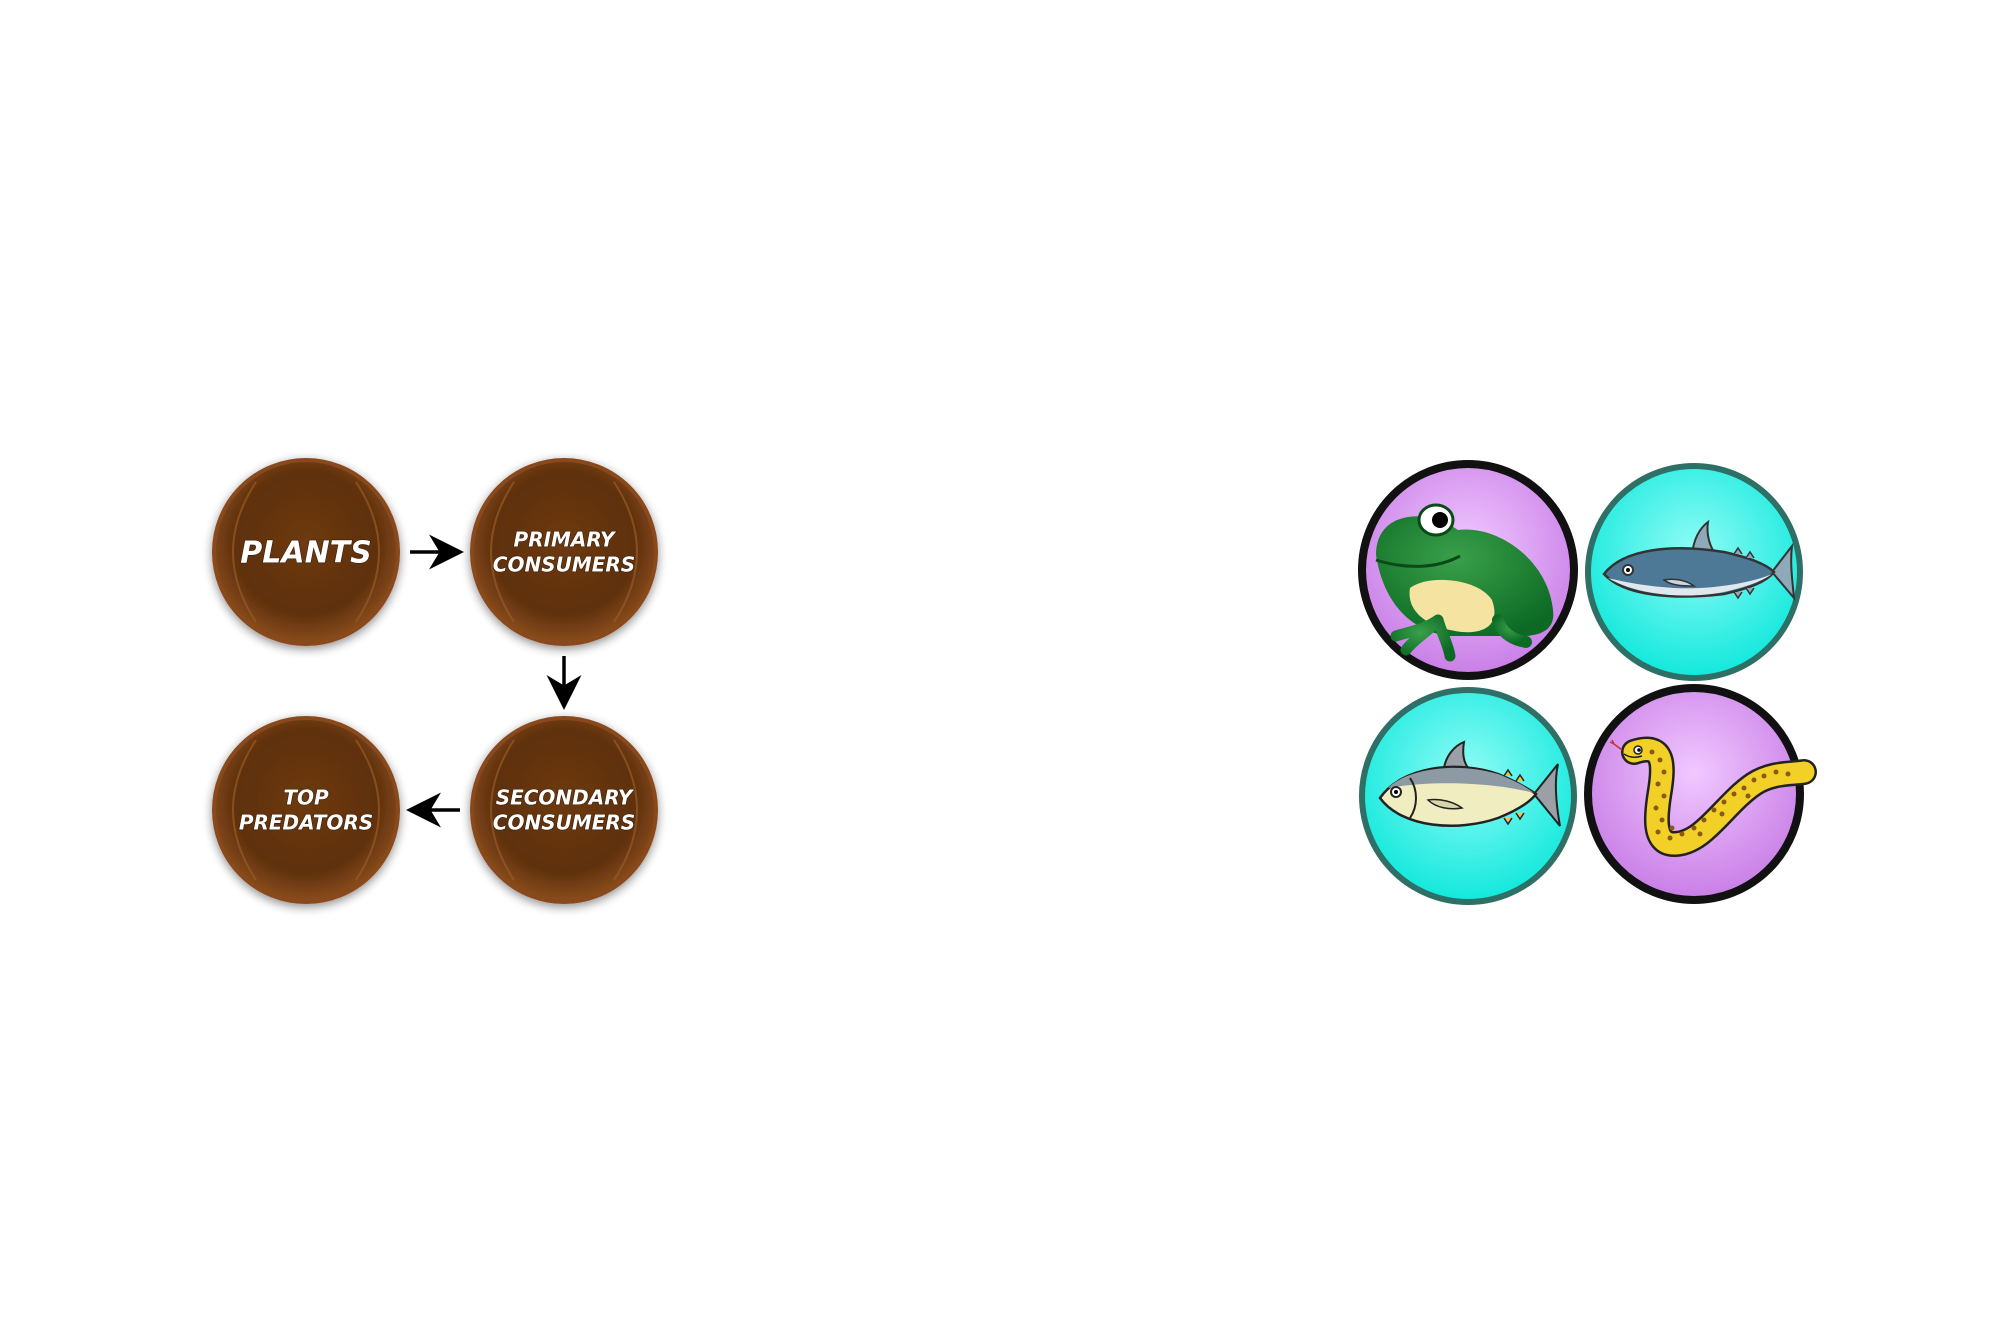 The image size is (2000, 1334). I want to click on chain-node-label: PREDATORS, so click(306, 823).